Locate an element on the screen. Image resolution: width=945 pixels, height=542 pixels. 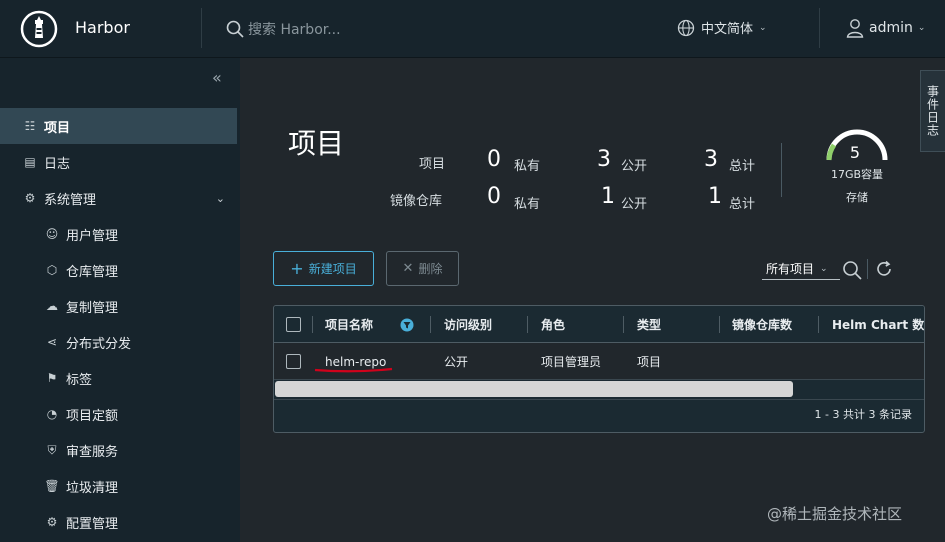
column-header-access: 访问级别 is located at coordinates (468, 324).